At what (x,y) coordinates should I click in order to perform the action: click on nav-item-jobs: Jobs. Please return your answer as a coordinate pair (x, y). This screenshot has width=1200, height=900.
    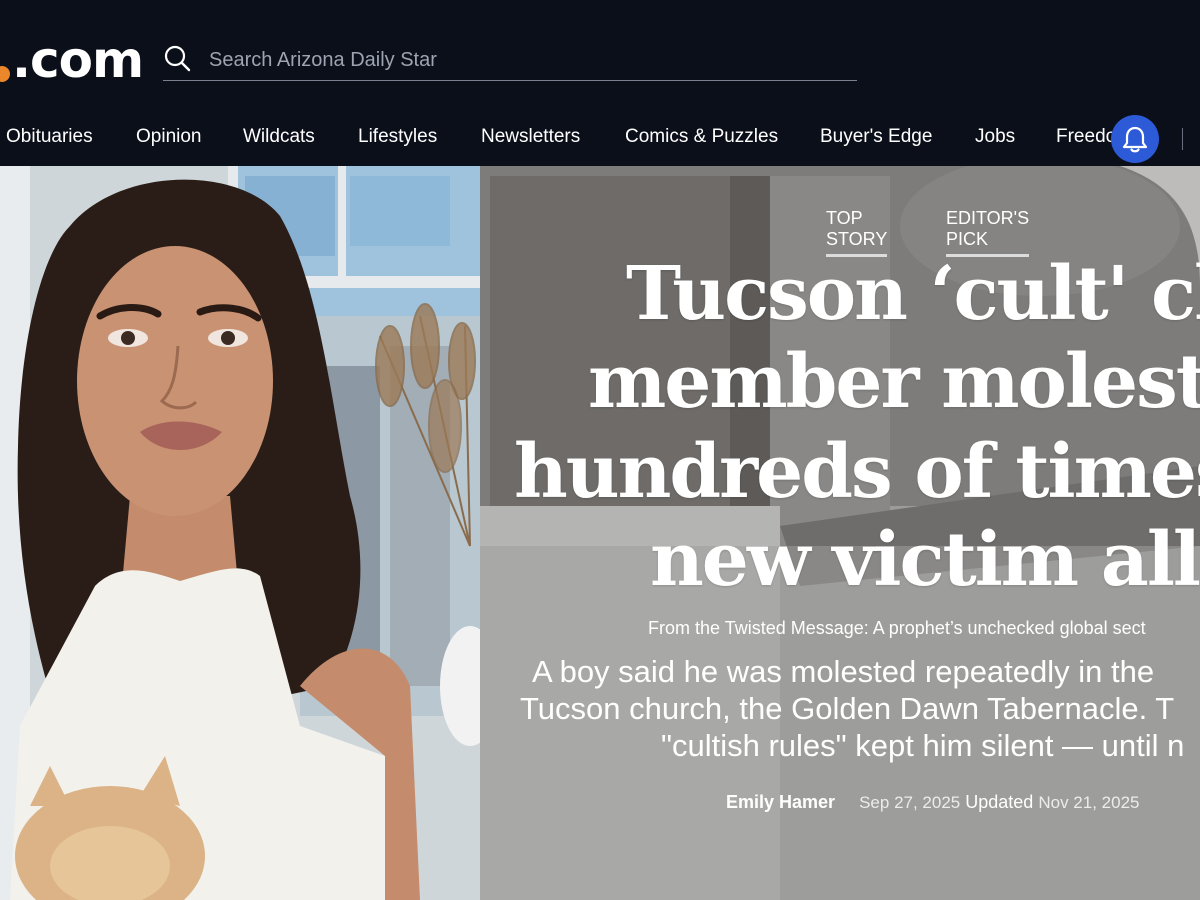
    Looking at the image, I should click on (995, 137).